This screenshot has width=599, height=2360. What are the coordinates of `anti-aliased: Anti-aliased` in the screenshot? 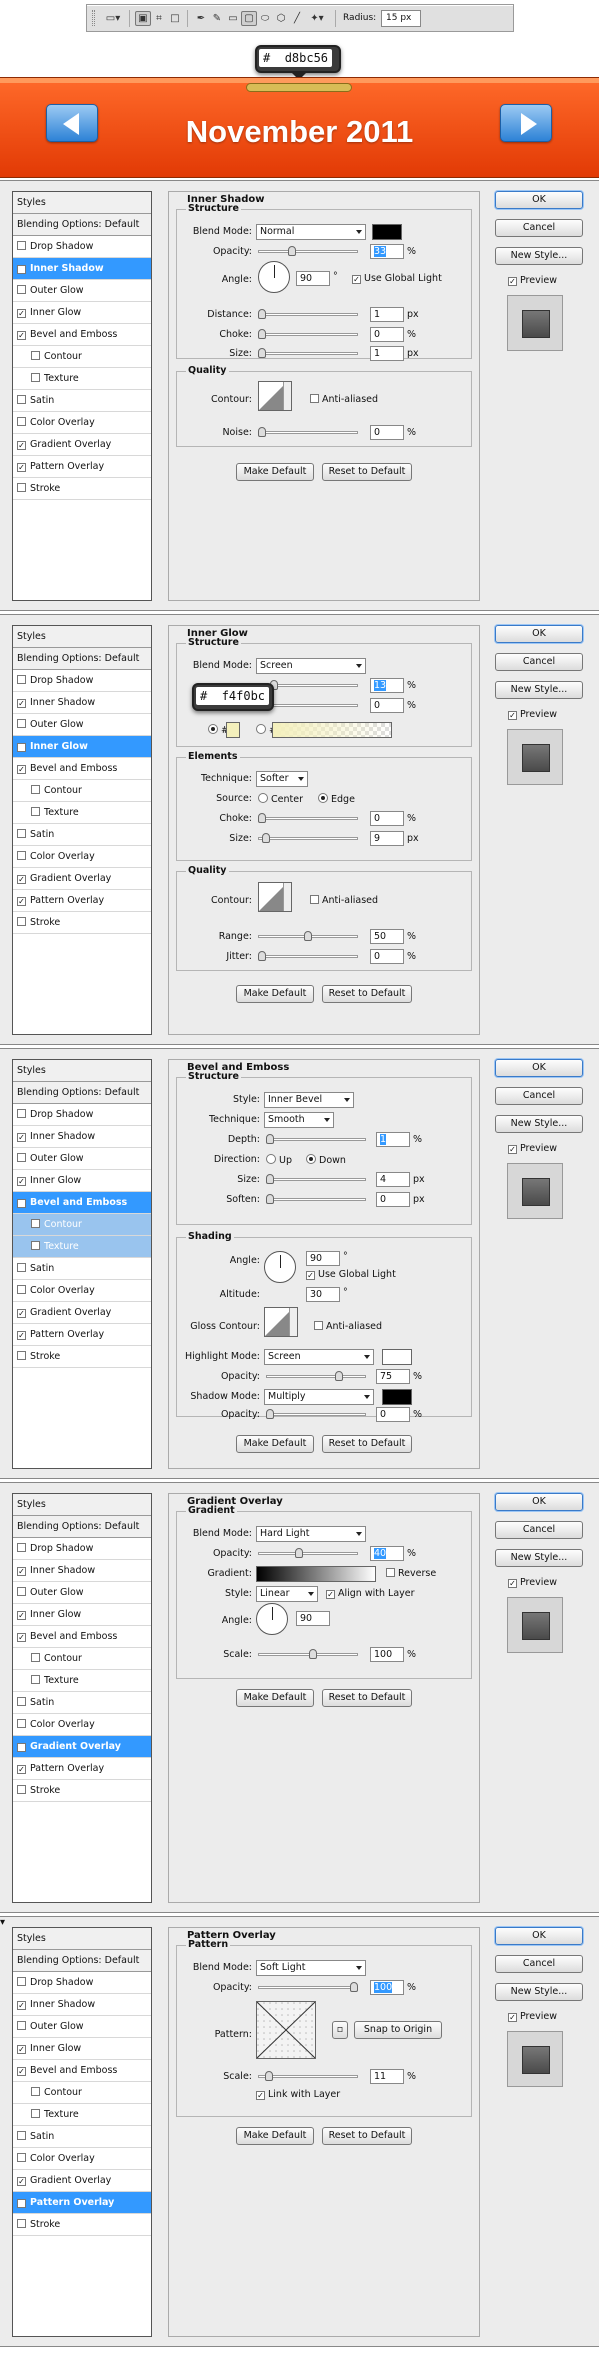 It's located at (344, 900).